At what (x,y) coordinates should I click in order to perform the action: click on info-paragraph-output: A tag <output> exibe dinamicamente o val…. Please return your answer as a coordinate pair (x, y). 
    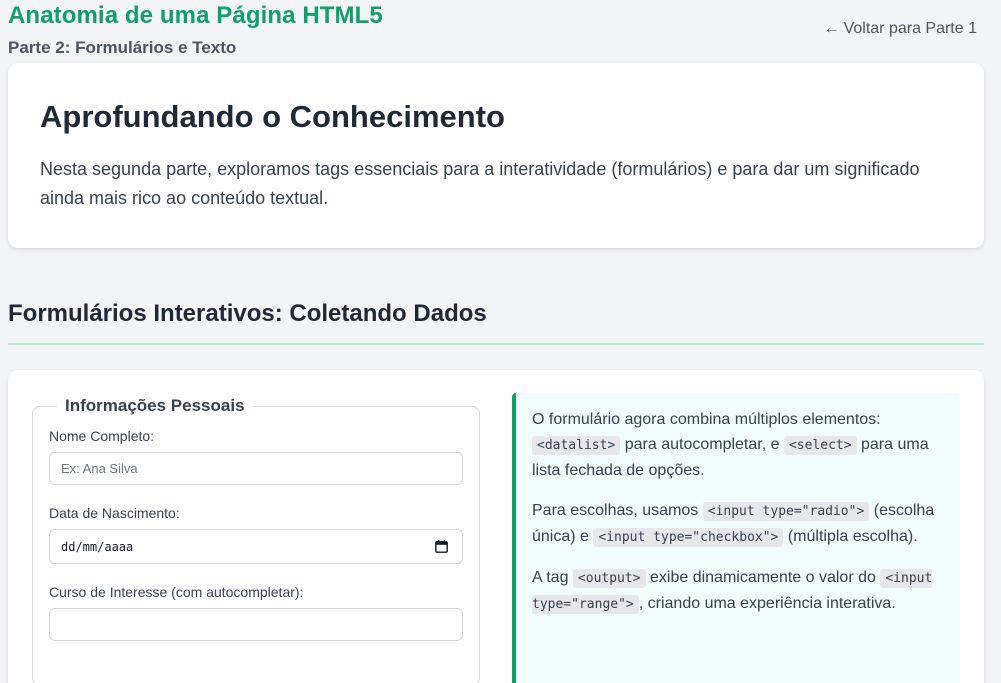
    Looking at the image, I should click on (738, 591).